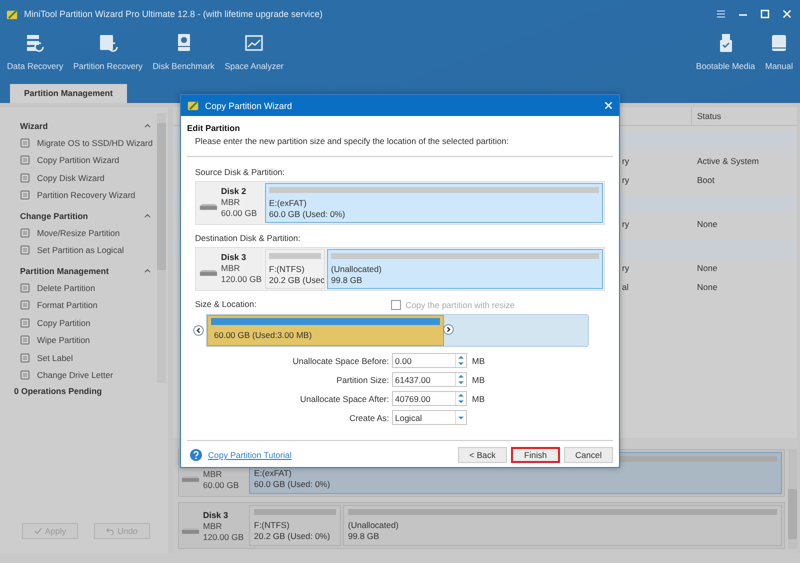 The image size is (800, 563). Describe the element at coordinates (482, 455) in the screenshot. I see `dialog-button: < Back` at that location.